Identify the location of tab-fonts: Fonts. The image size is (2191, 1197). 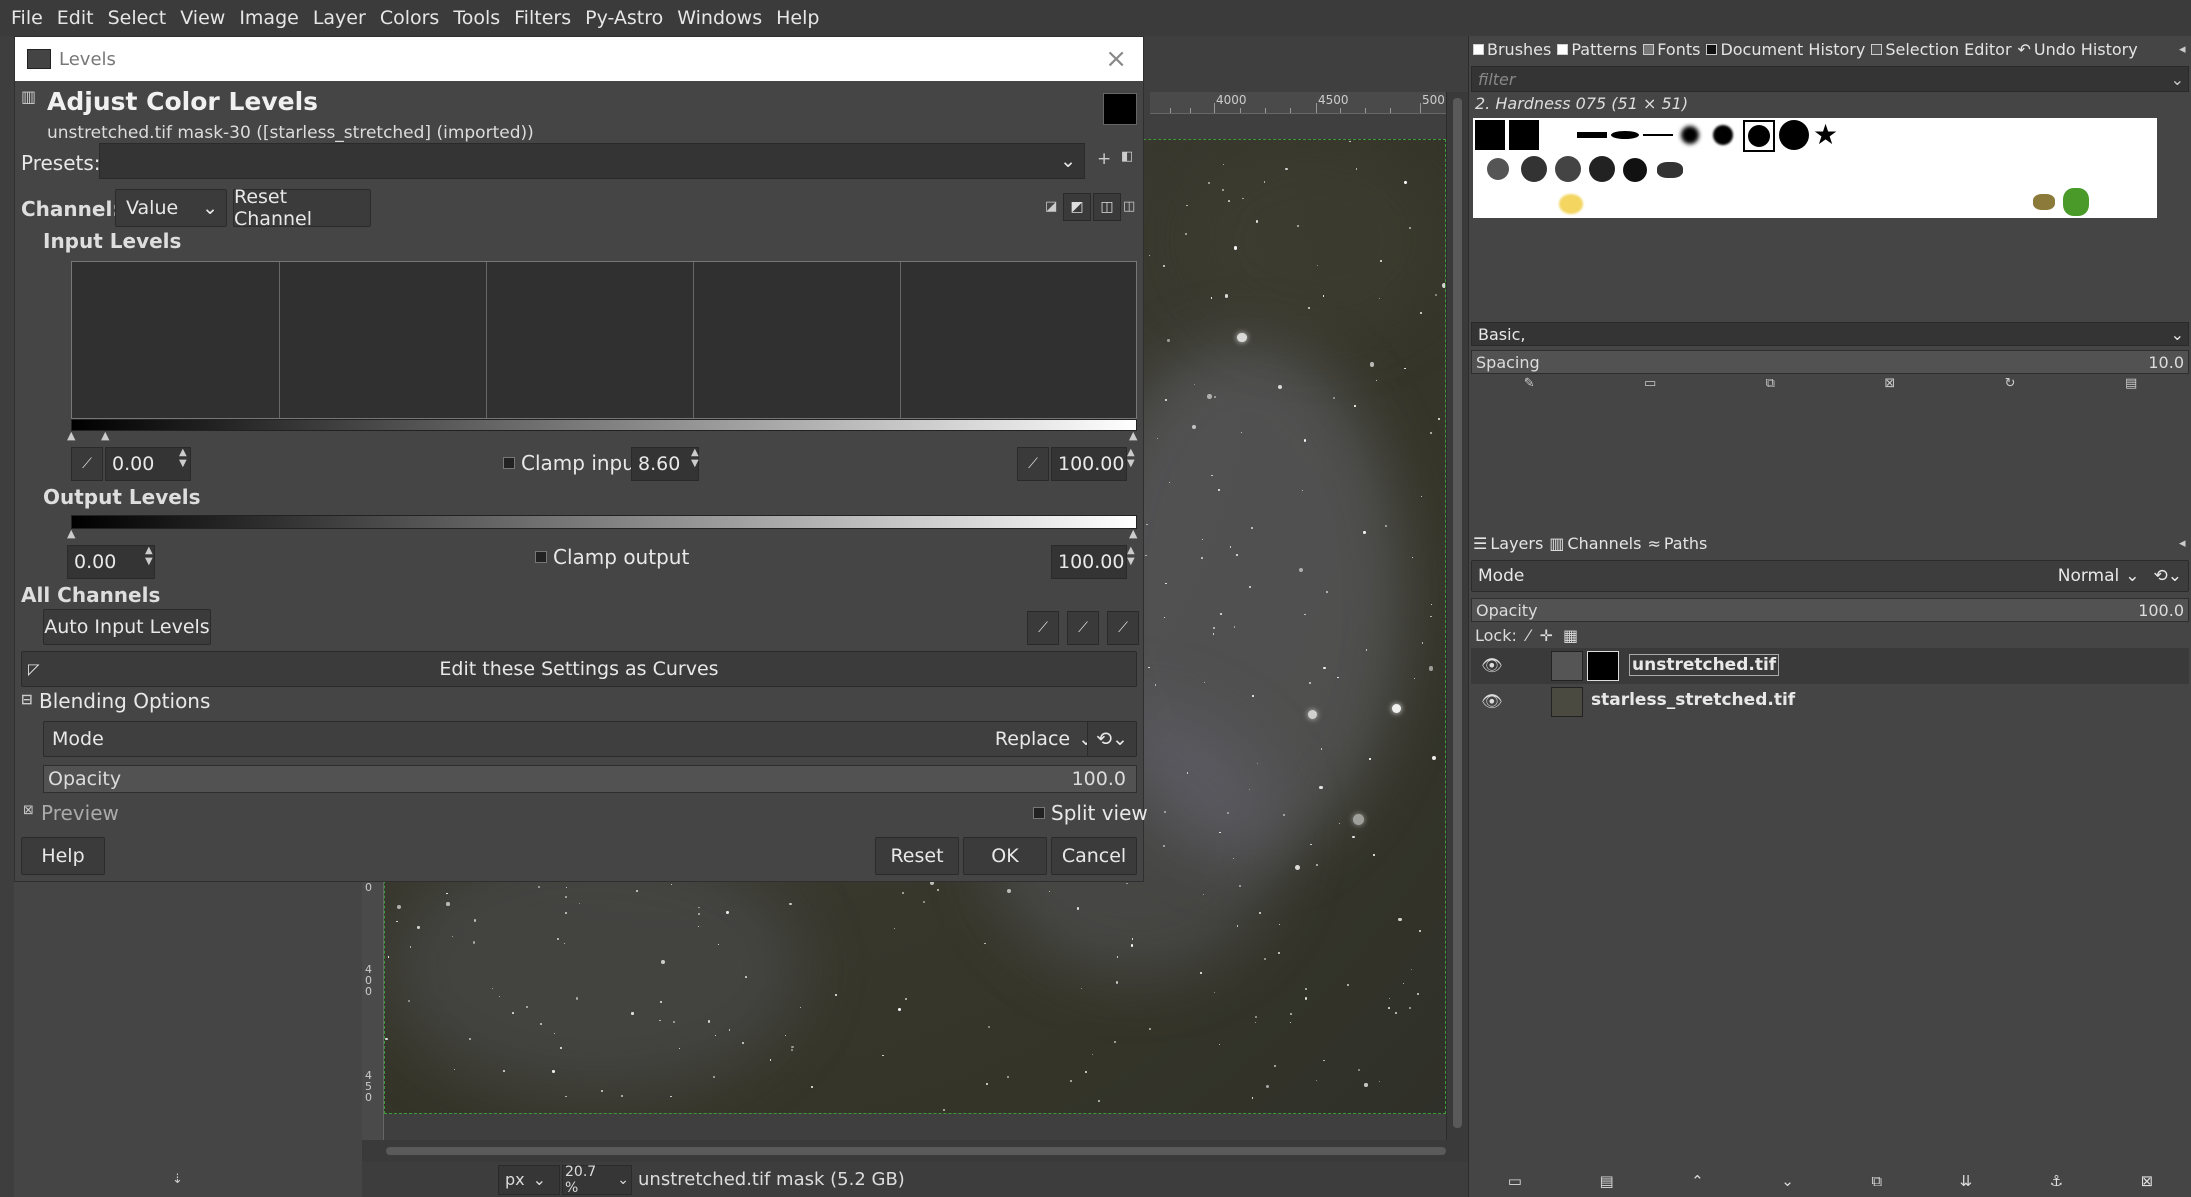
(1671, 49).